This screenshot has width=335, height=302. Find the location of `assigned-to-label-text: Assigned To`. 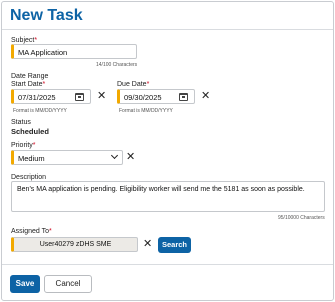

assigned-to-label-text: Assigned To is located at coordinates (30, 231).